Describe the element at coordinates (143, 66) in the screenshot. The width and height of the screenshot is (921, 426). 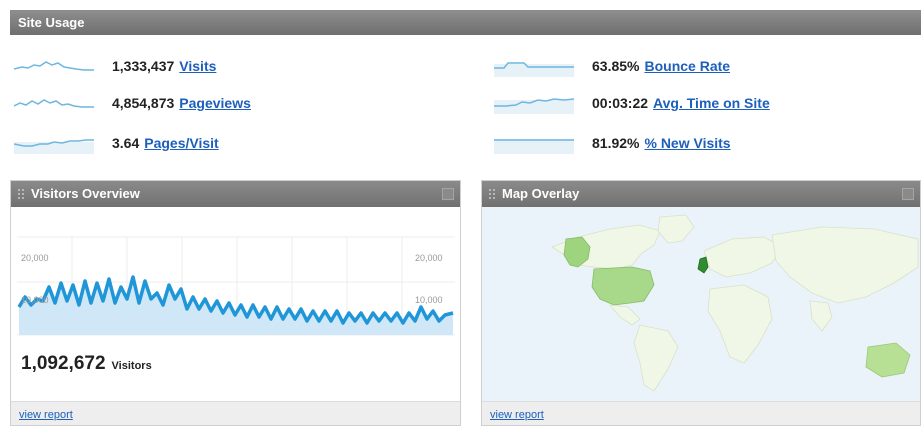
I see `visits-value: 1,333,437` at that location.